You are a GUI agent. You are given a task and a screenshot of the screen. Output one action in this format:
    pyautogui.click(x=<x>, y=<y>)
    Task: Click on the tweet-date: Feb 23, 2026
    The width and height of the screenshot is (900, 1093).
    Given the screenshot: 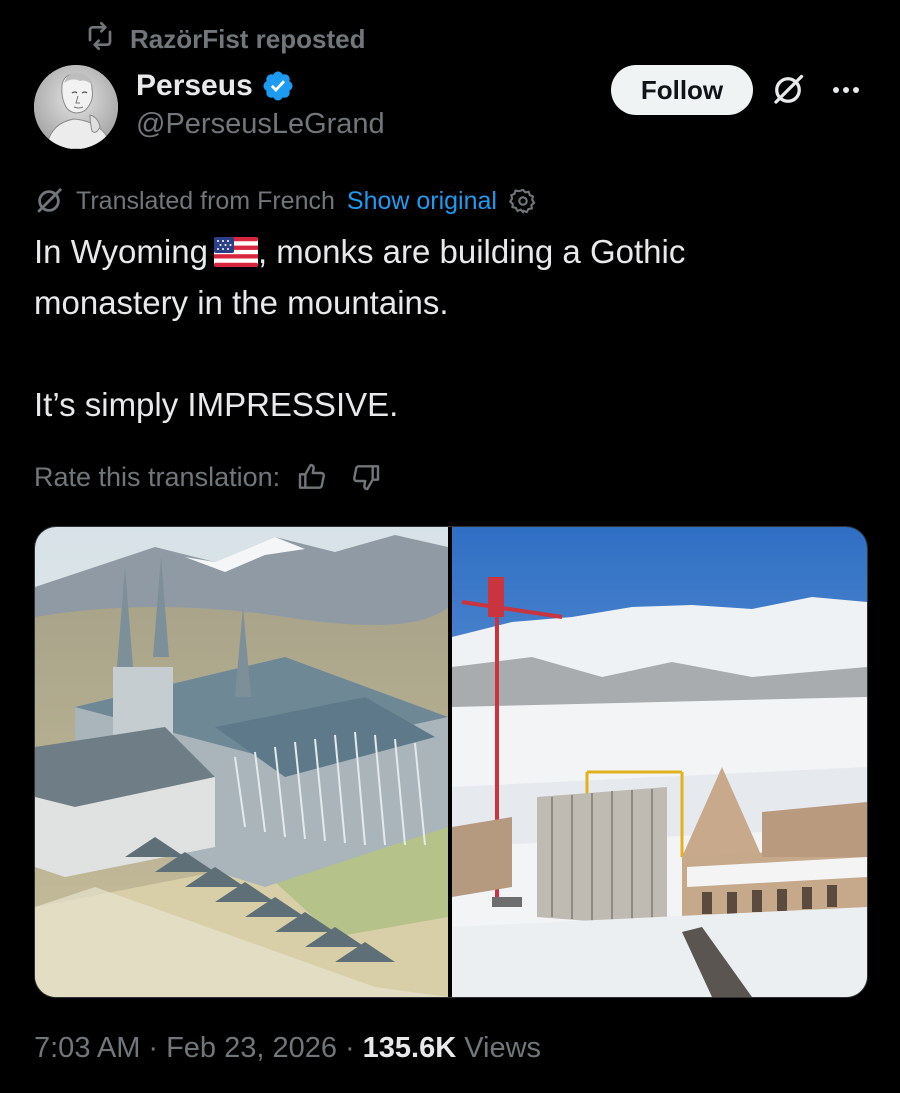 What is the action you would take?
    pyautogui.click(x=251, y=1048)
    